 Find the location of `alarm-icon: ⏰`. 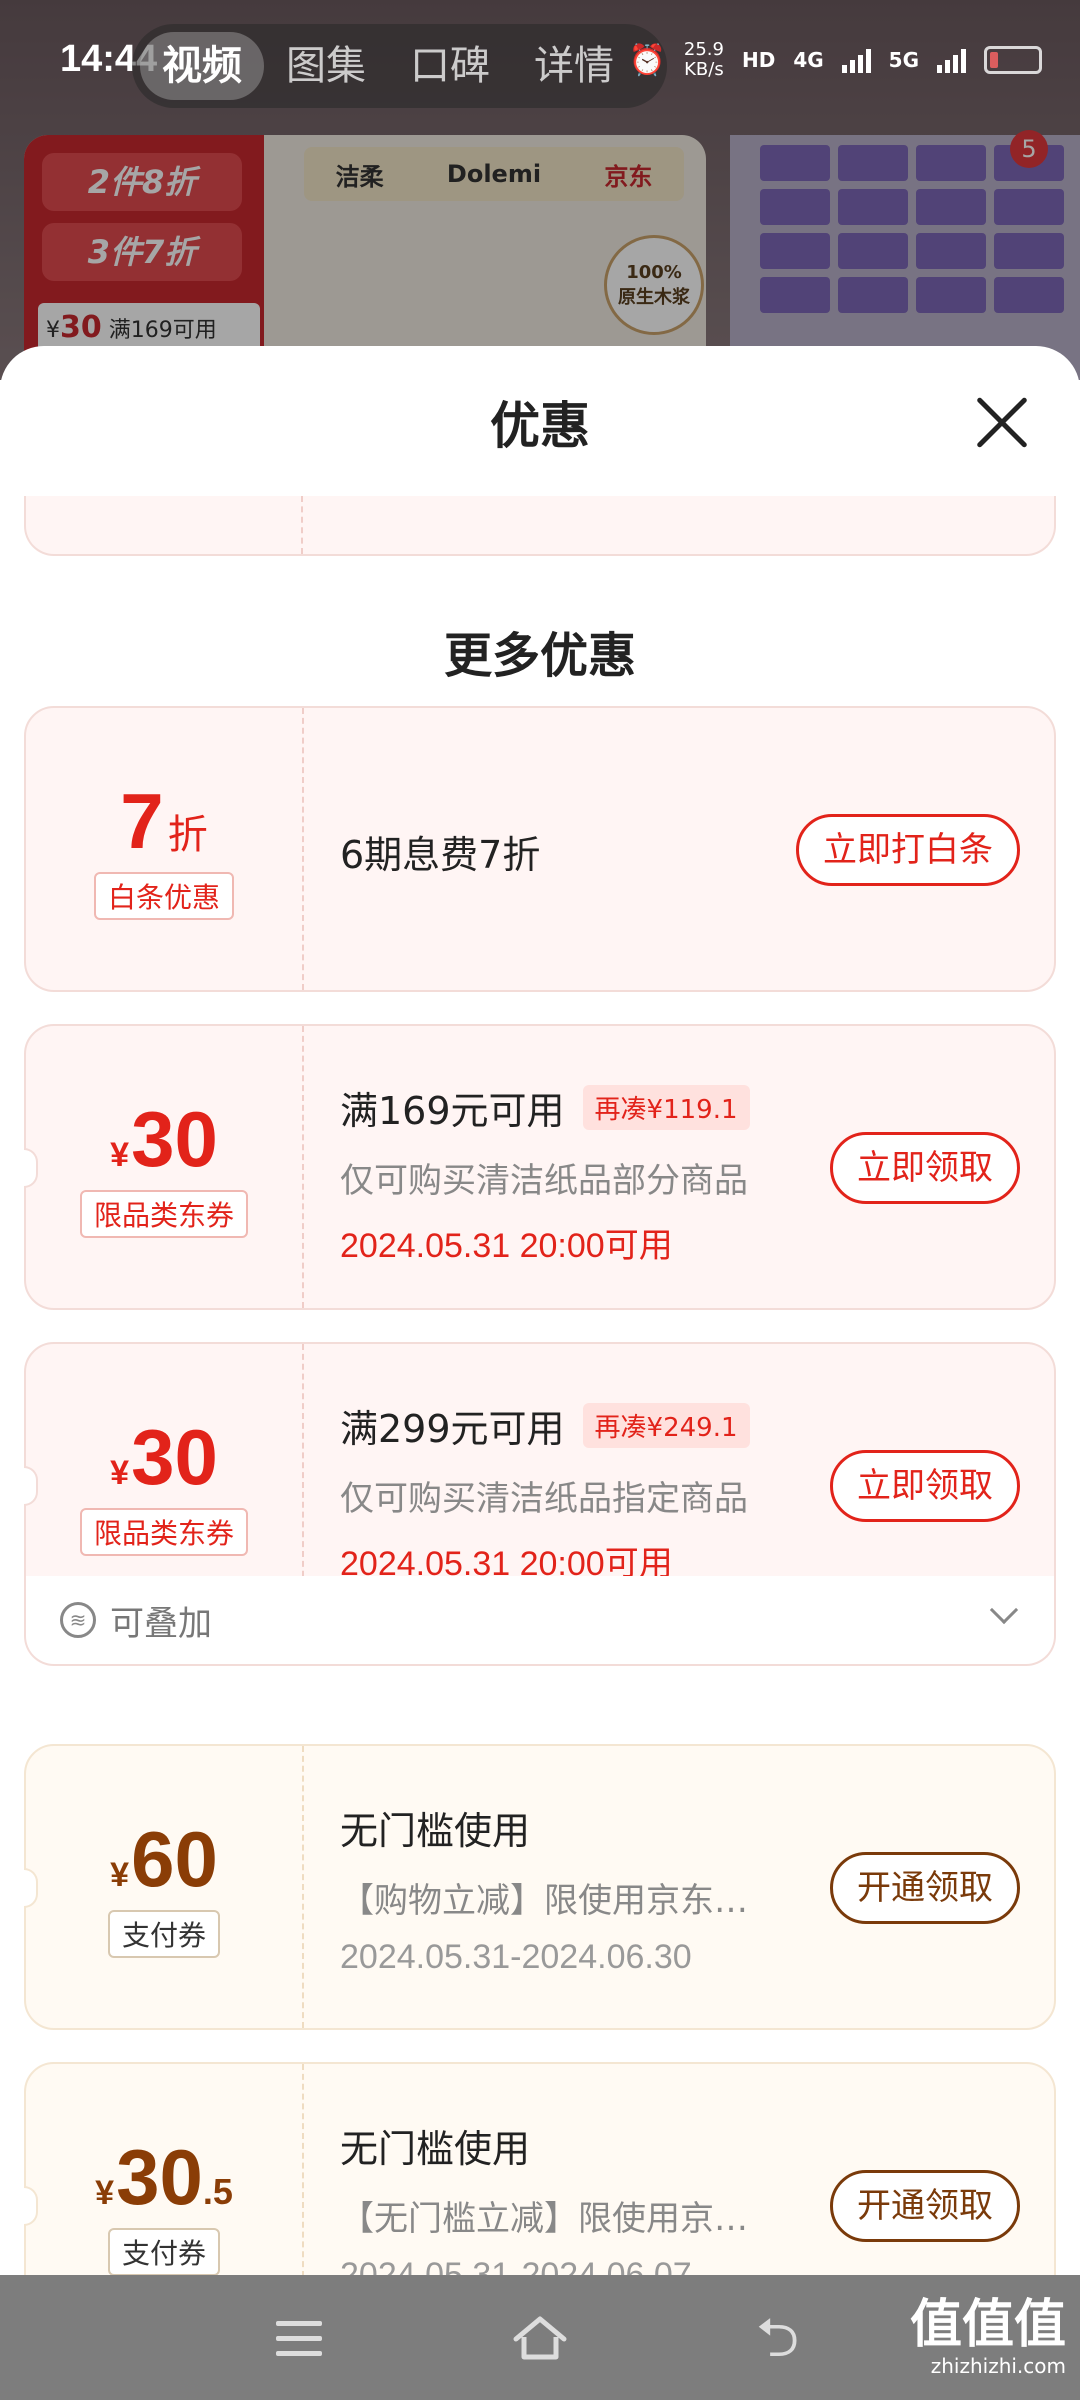

alarm-icon: ⏰ is located at coordinates (647, 60).